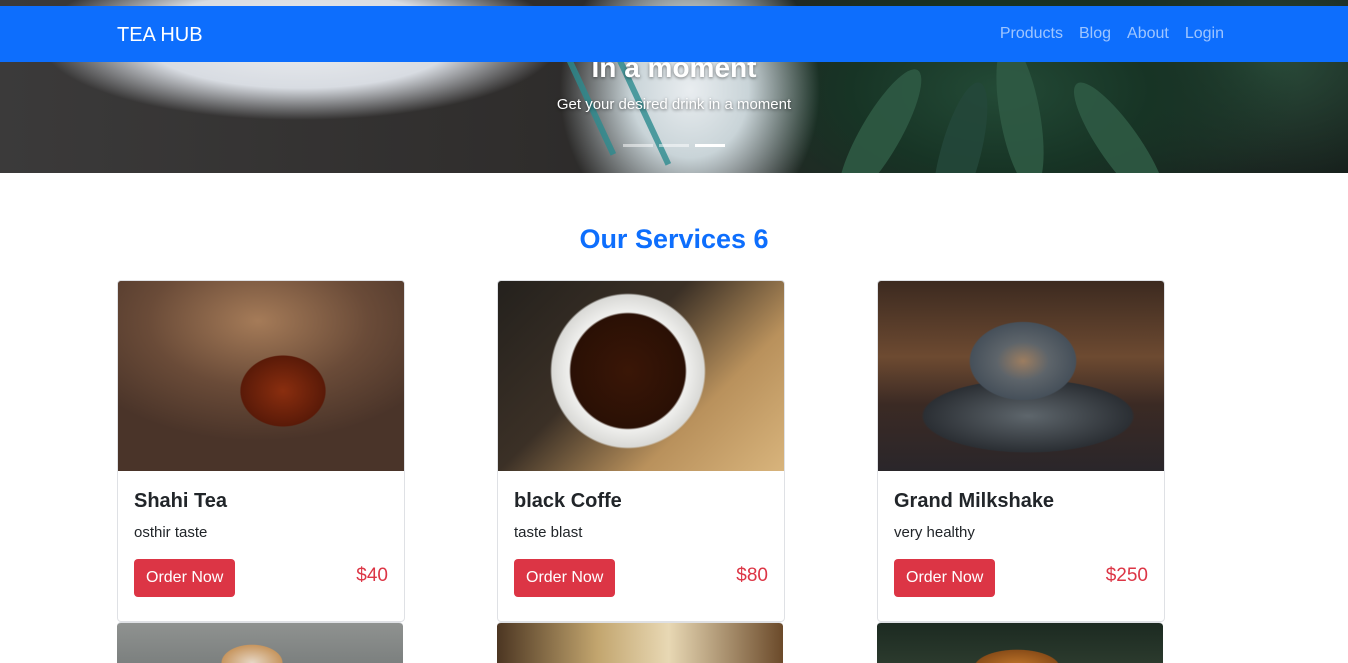 The height and width of the screenshot is (663, 1348). Describe the element at coordinates (160, 35) in the screenshot. I see `brand-logo: TEA HUB` at that location.